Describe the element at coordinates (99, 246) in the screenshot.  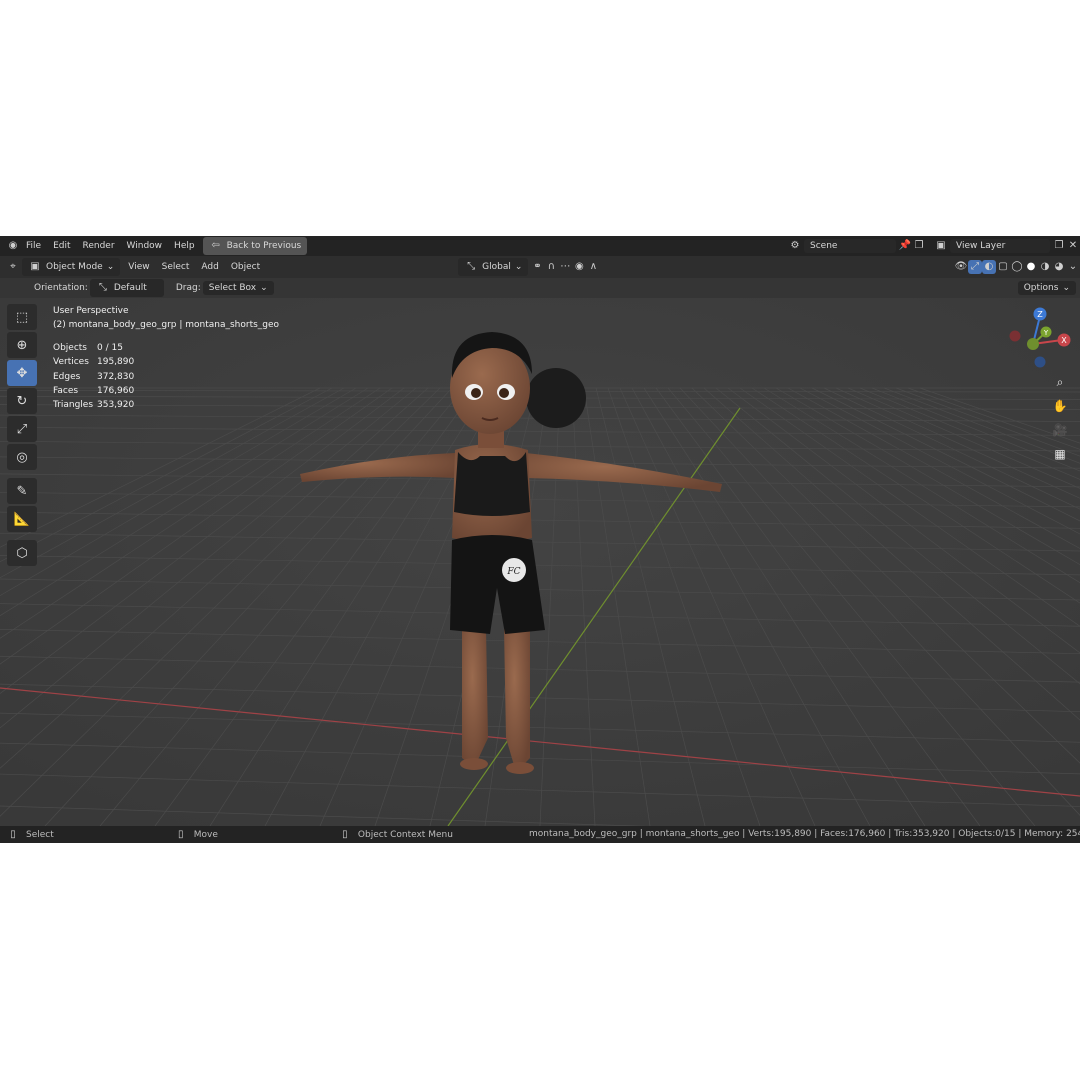
I see `menu-render: Render` at that location.